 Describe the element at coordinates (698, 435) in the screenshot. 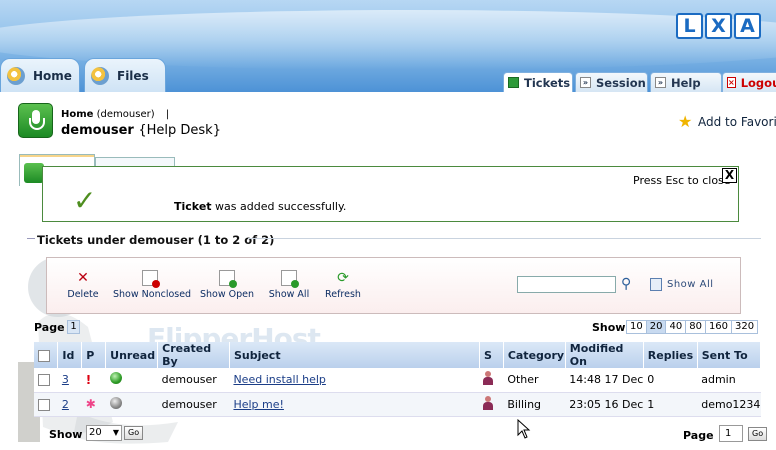

I see `footer-page-label: Page` at that location.